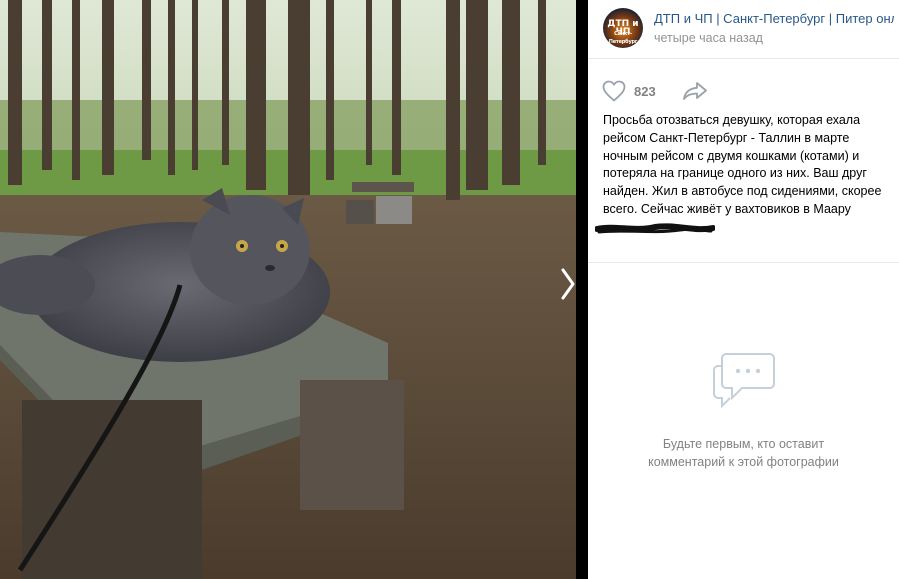 Image resolution: width=899 pixels, height=579 pixels. What do you see at coordinates (629, 91) in the screenshot?
I see `like-button: 823` at bounding box center [629, 91].